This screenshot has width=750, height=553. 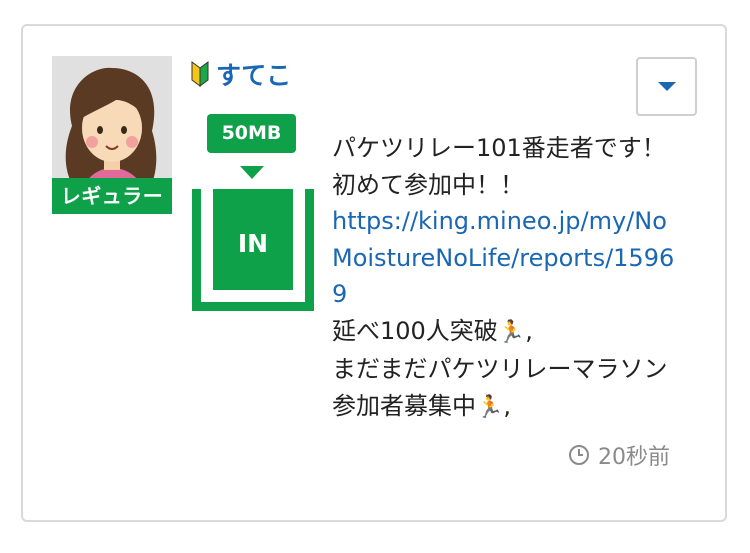 I want to click on user-info: すてこ, so click(x=240, y=74).